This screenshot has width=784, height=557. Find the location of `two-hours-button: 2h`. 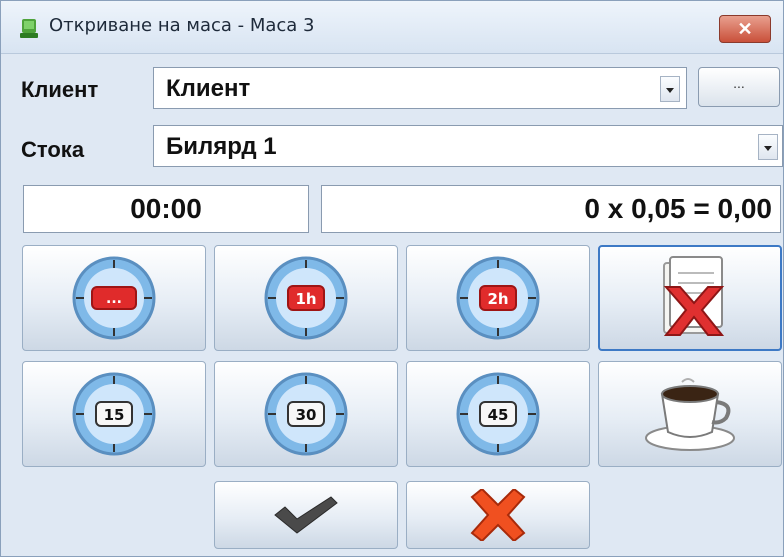

two-hours-button: 2h is located at coordinates (498, 298).